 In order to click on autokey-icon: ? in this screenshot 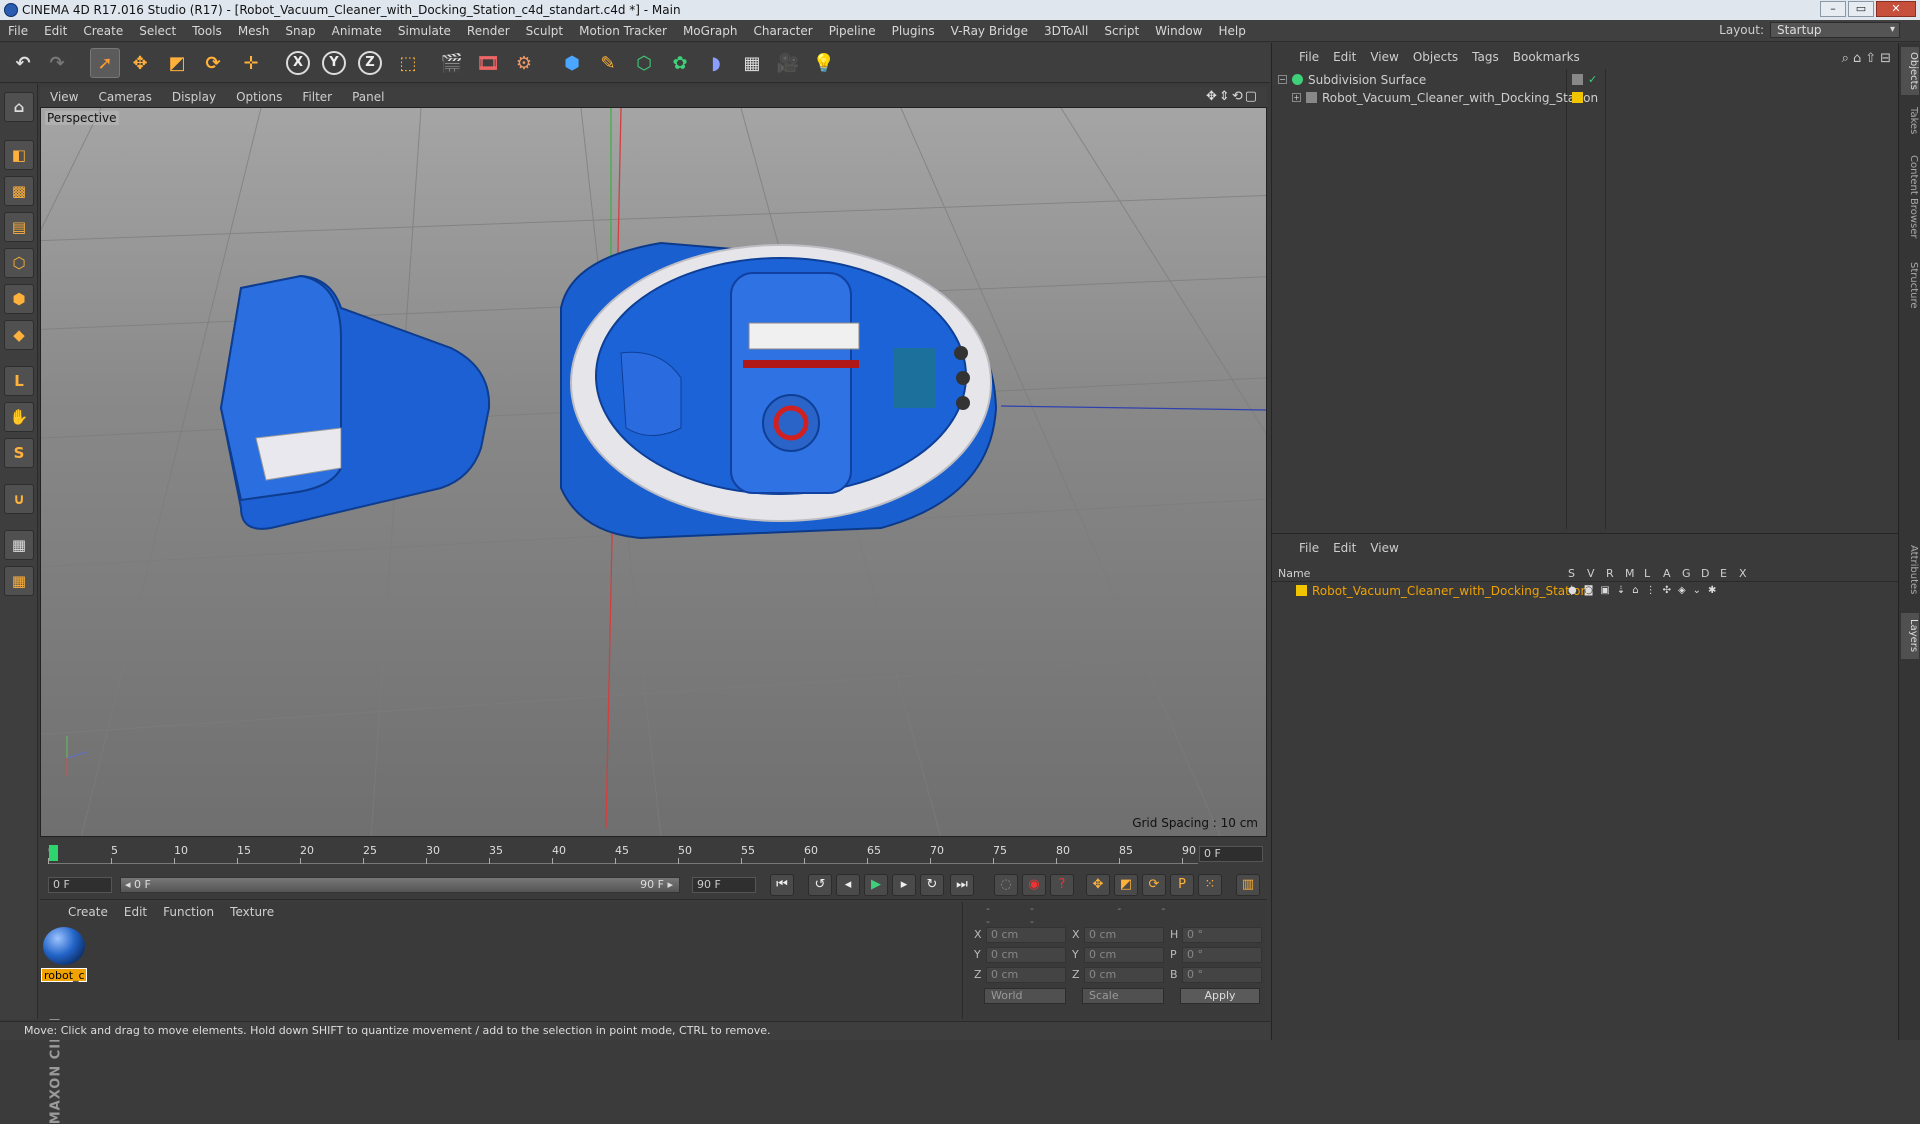, I will do `click(1062, 885)`.